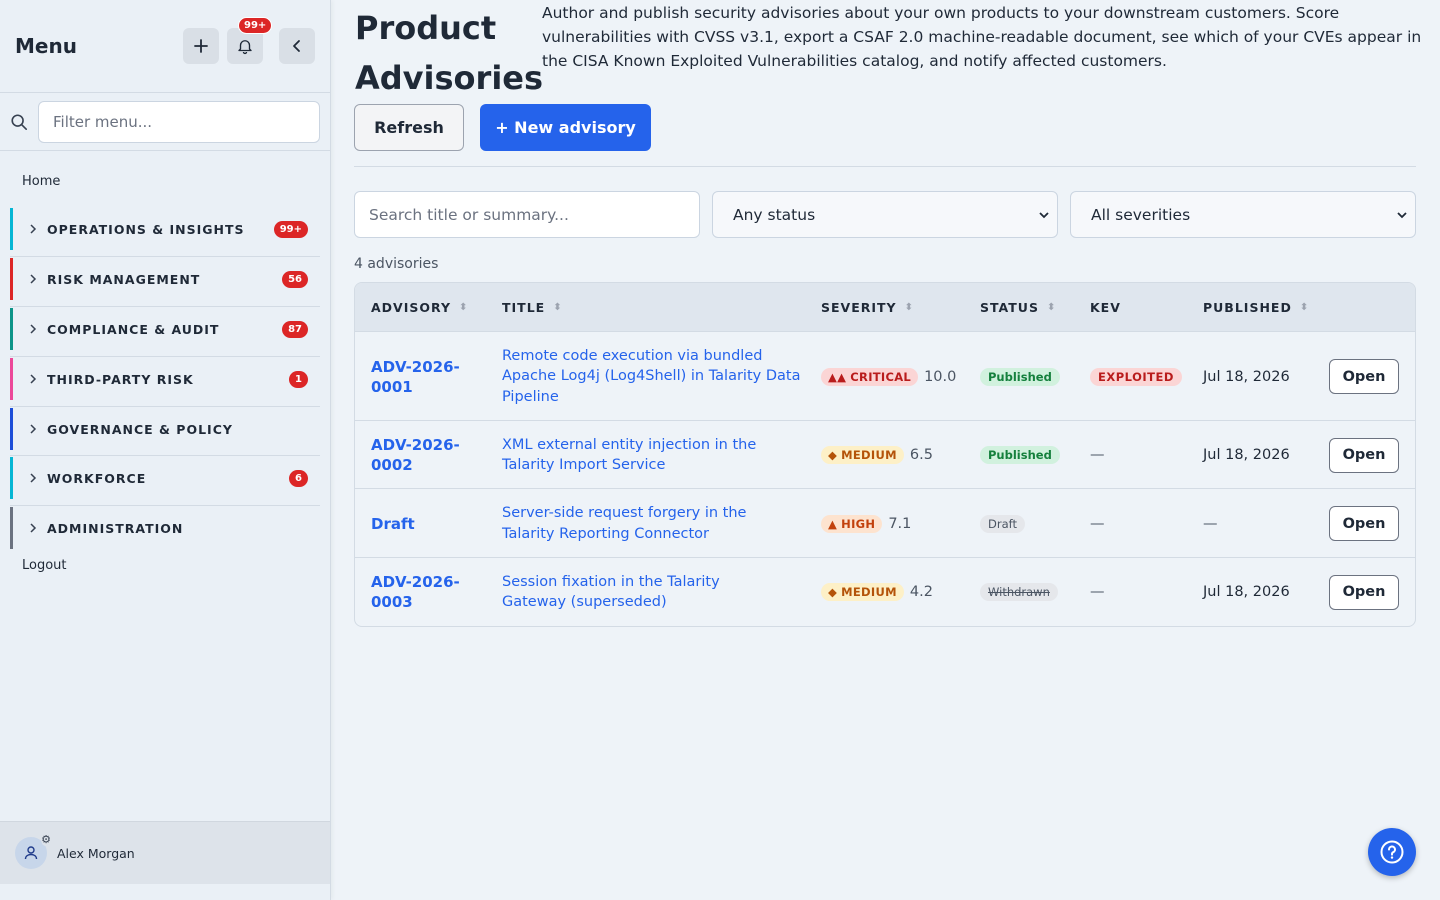 The height and width of the screenshot is (900, 1440). Describe the element at coordinates (1009, 307) in the screenshot. I see `column-label: STATUS` at that location.